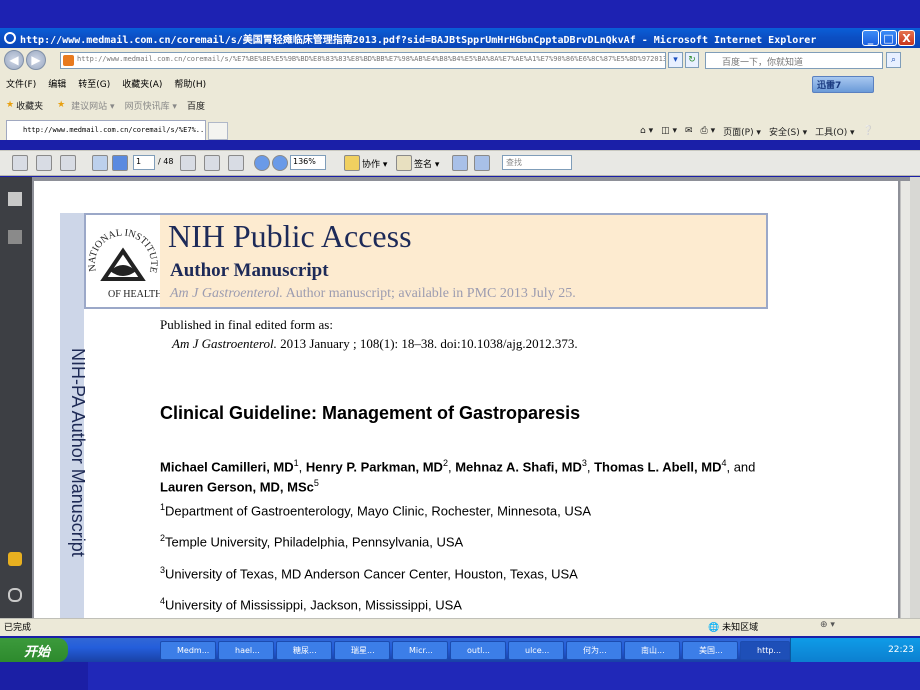 The width and height of the screenshot is (920, 690). What do you see at coordinates (246, 324) in the screenshot?
I see `published-label: Published in final edited form as:` at bounding box center [246, 324].